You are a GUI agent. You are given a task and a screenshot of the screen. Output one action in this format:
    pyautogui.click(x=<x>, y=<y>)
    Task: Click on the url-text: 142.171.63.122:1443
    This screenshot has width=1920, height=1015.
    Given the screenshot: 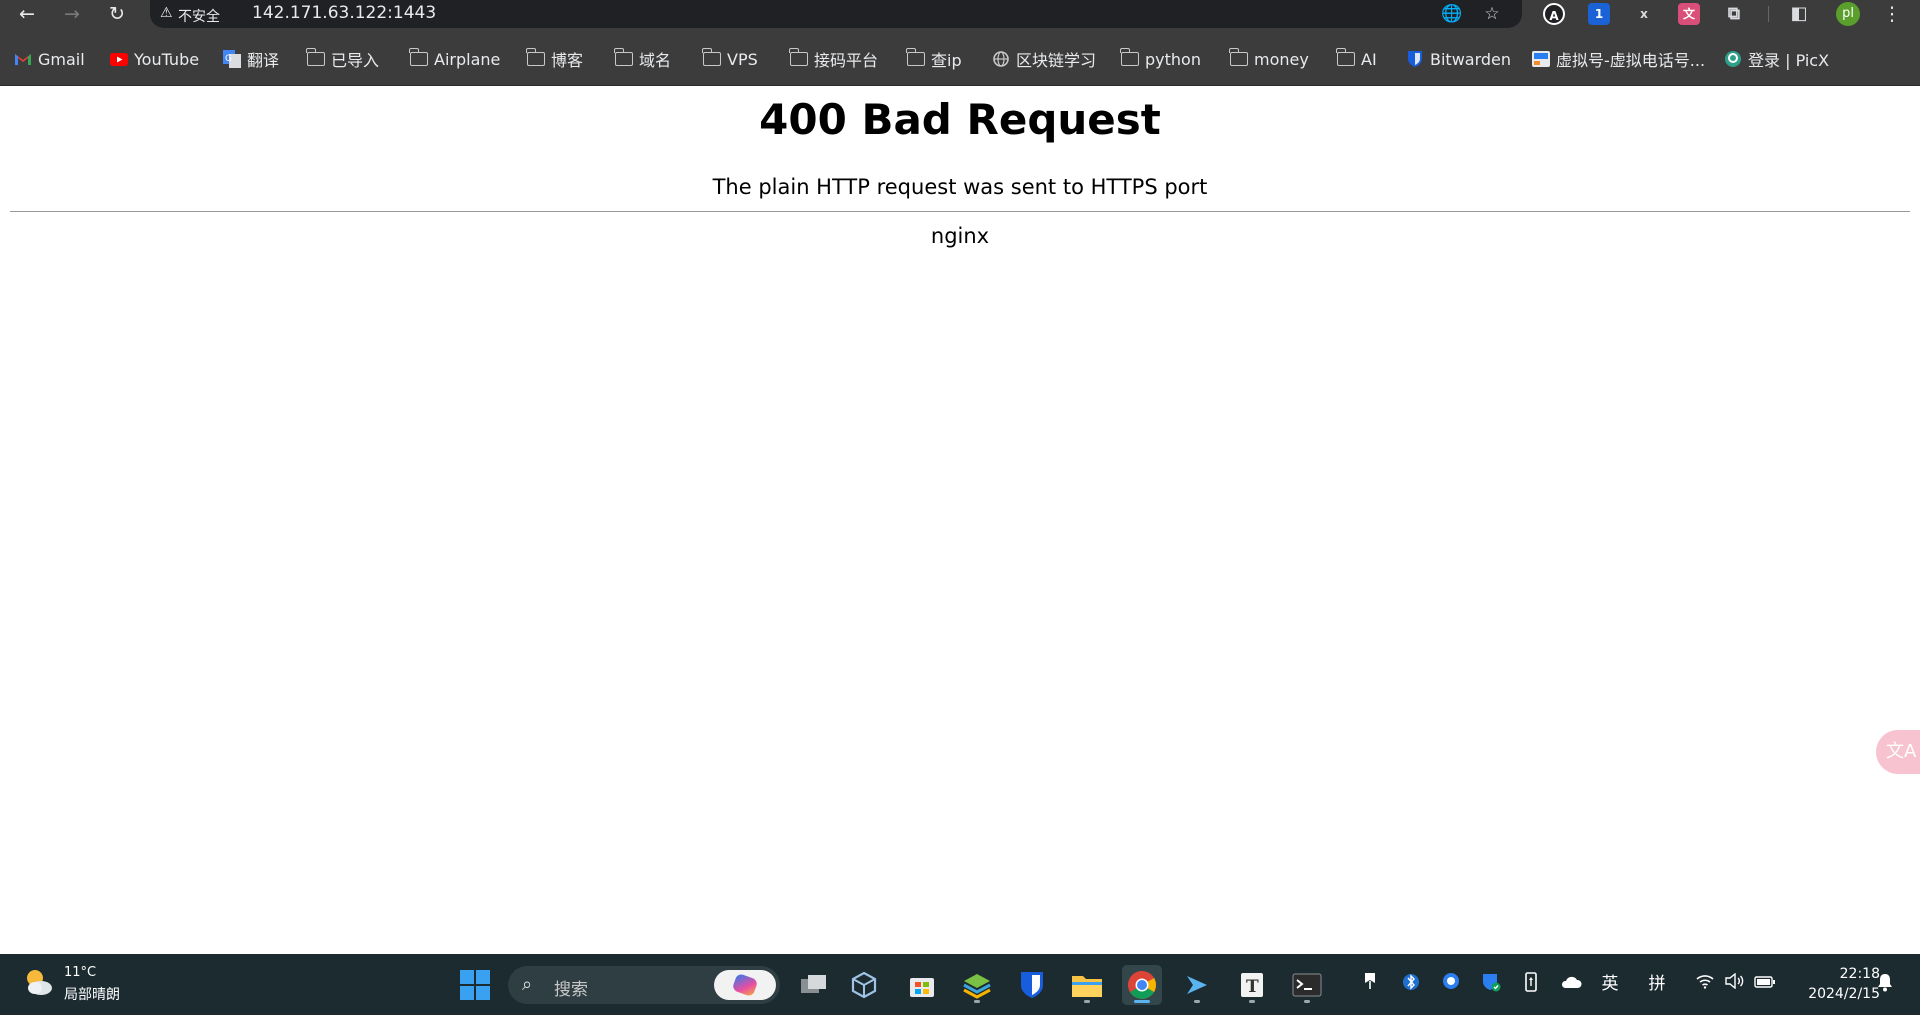 What is the action you would take?
    pyautogui.click(x=344, y=13)
    